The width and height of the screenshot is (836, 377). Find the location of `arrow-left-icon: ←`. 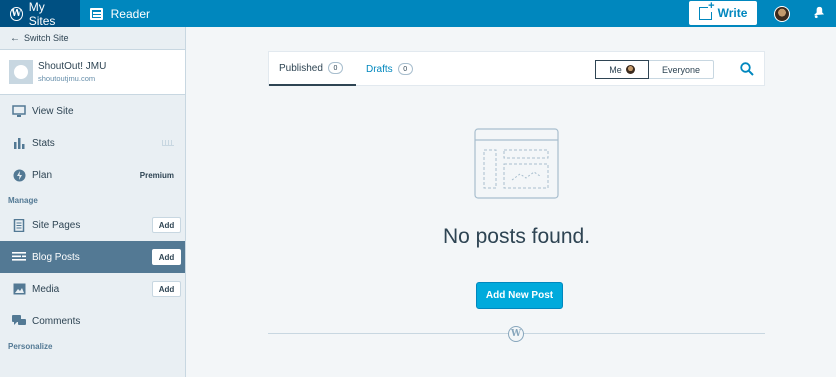

arrow-left-icon: ← is located at coordinates (15, 38).